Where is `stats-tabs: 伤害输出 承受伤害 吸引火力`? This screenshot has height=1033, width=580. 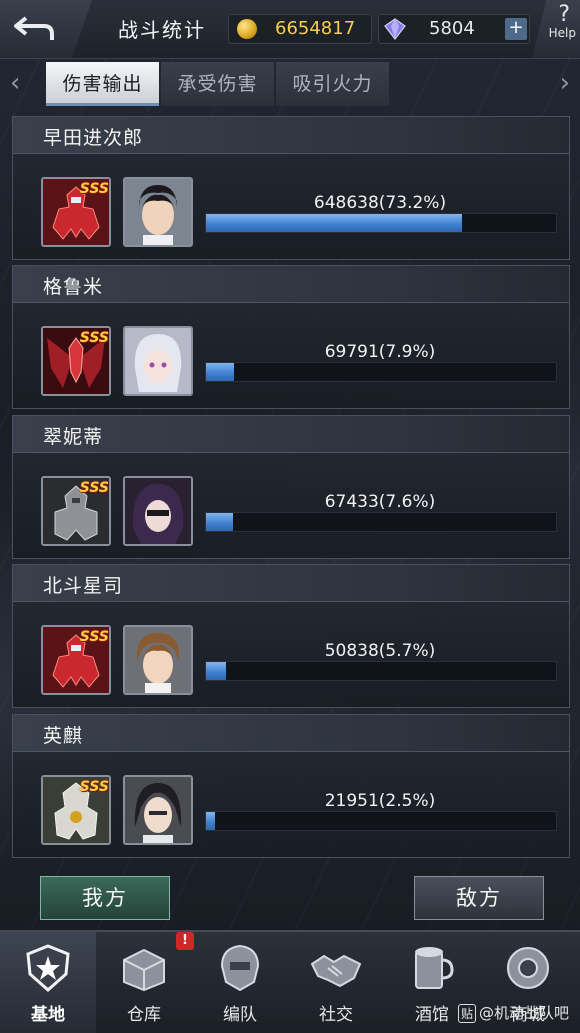 stats-tabs: 伤害输出 承受伤害 吸引火力 is located at coordinates (217, 84).